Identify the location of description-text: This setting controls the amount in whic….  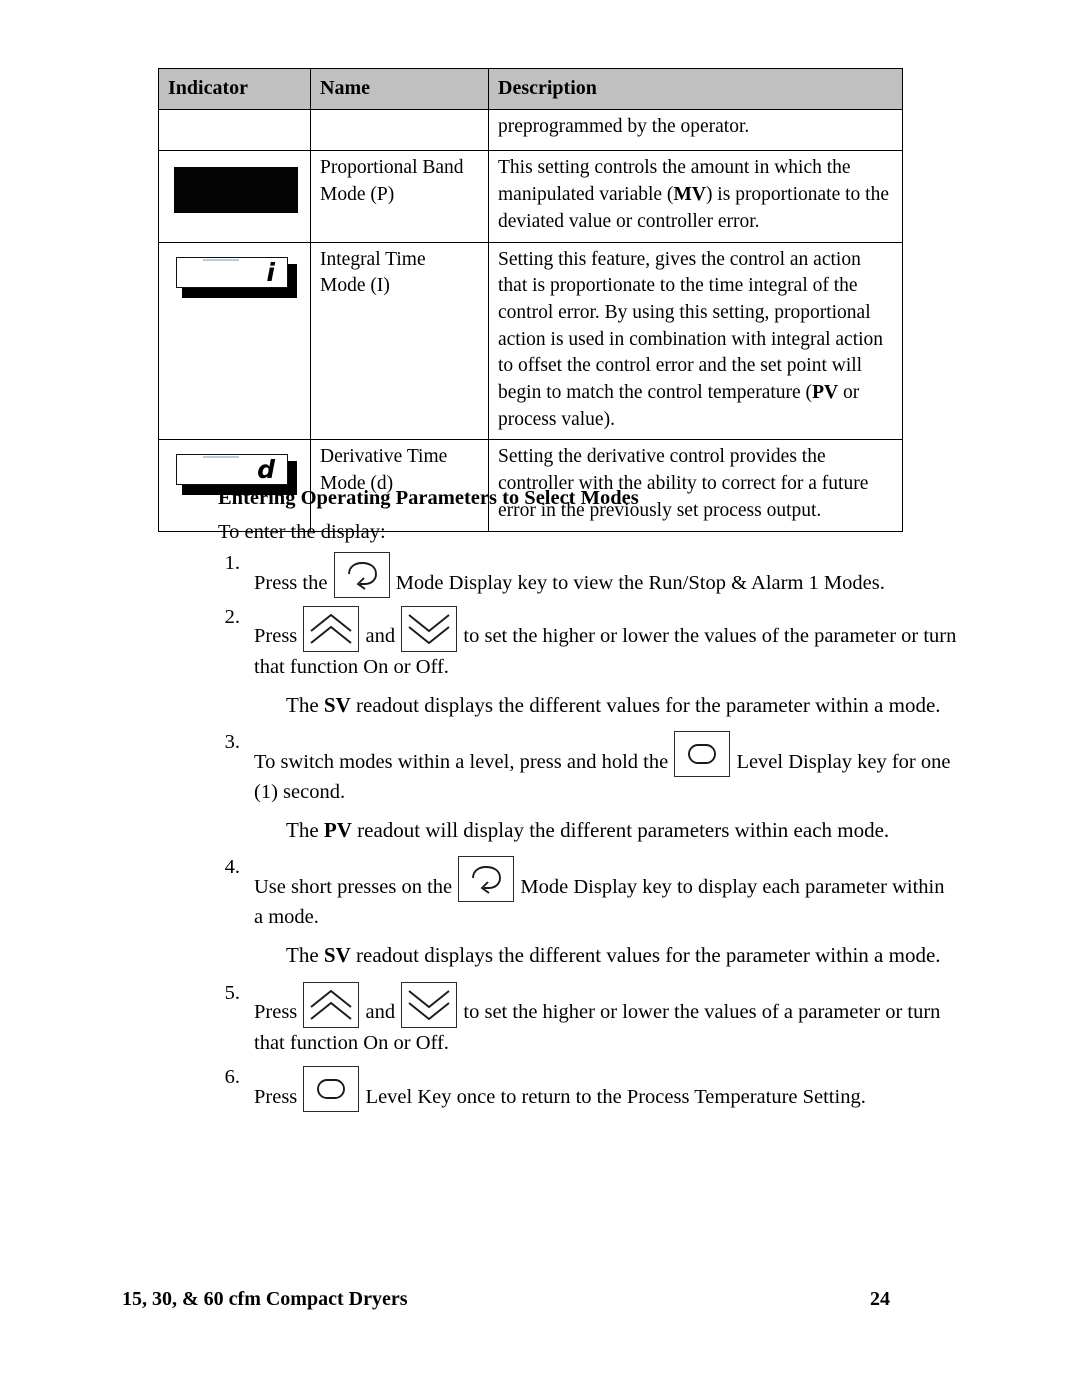
(693, 194).